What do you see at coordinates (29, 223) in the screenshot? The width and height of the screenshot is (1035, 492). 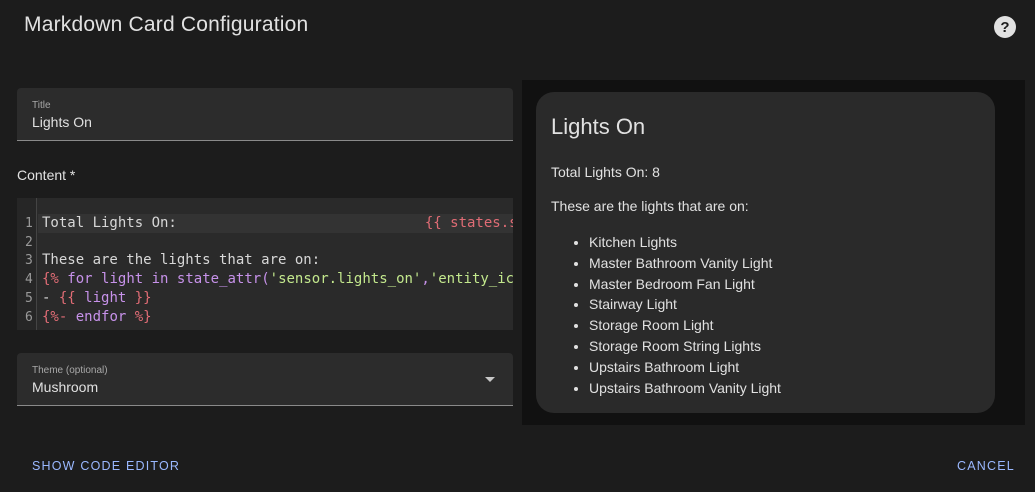 I see `line-number: 1` at bounding box center [29, 223].